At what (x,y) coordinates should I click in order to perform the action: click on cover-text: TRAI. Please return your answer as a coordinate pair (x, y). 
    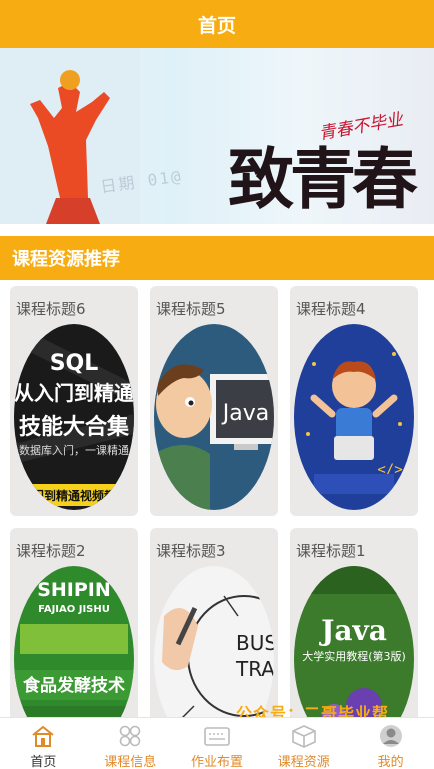
    Looking at the image, I should click on (254, 669).